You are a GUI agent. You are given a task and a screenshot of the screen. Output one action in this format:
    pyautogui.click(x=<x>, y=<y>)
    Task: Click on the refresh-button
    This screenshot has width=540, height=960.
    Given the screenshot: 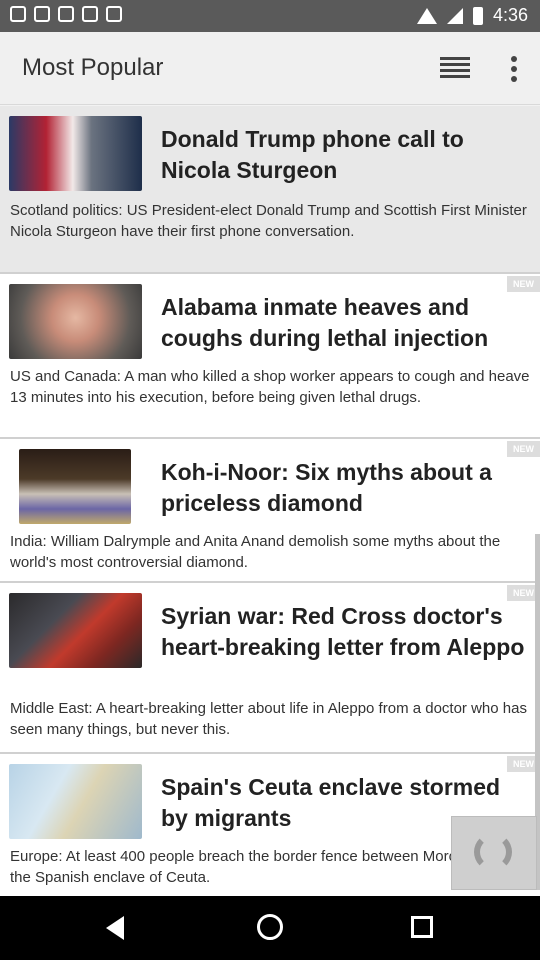 What is the action you would take?
    pyautogui.click(x=494, y=853)
    